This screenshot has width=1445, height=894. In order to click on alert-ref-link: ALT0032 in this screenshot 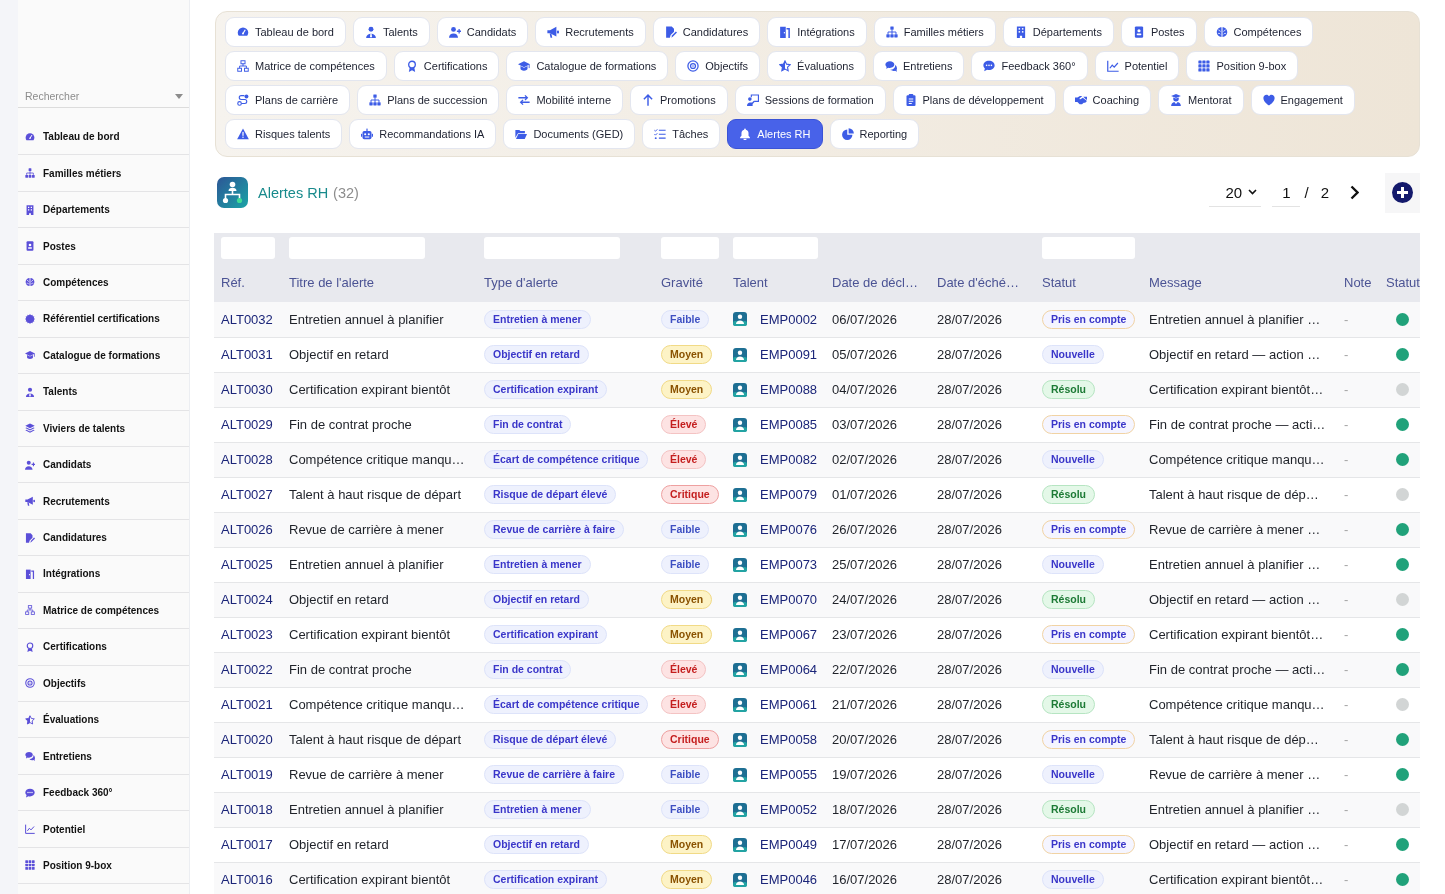, I will do `click(247, 319)`.